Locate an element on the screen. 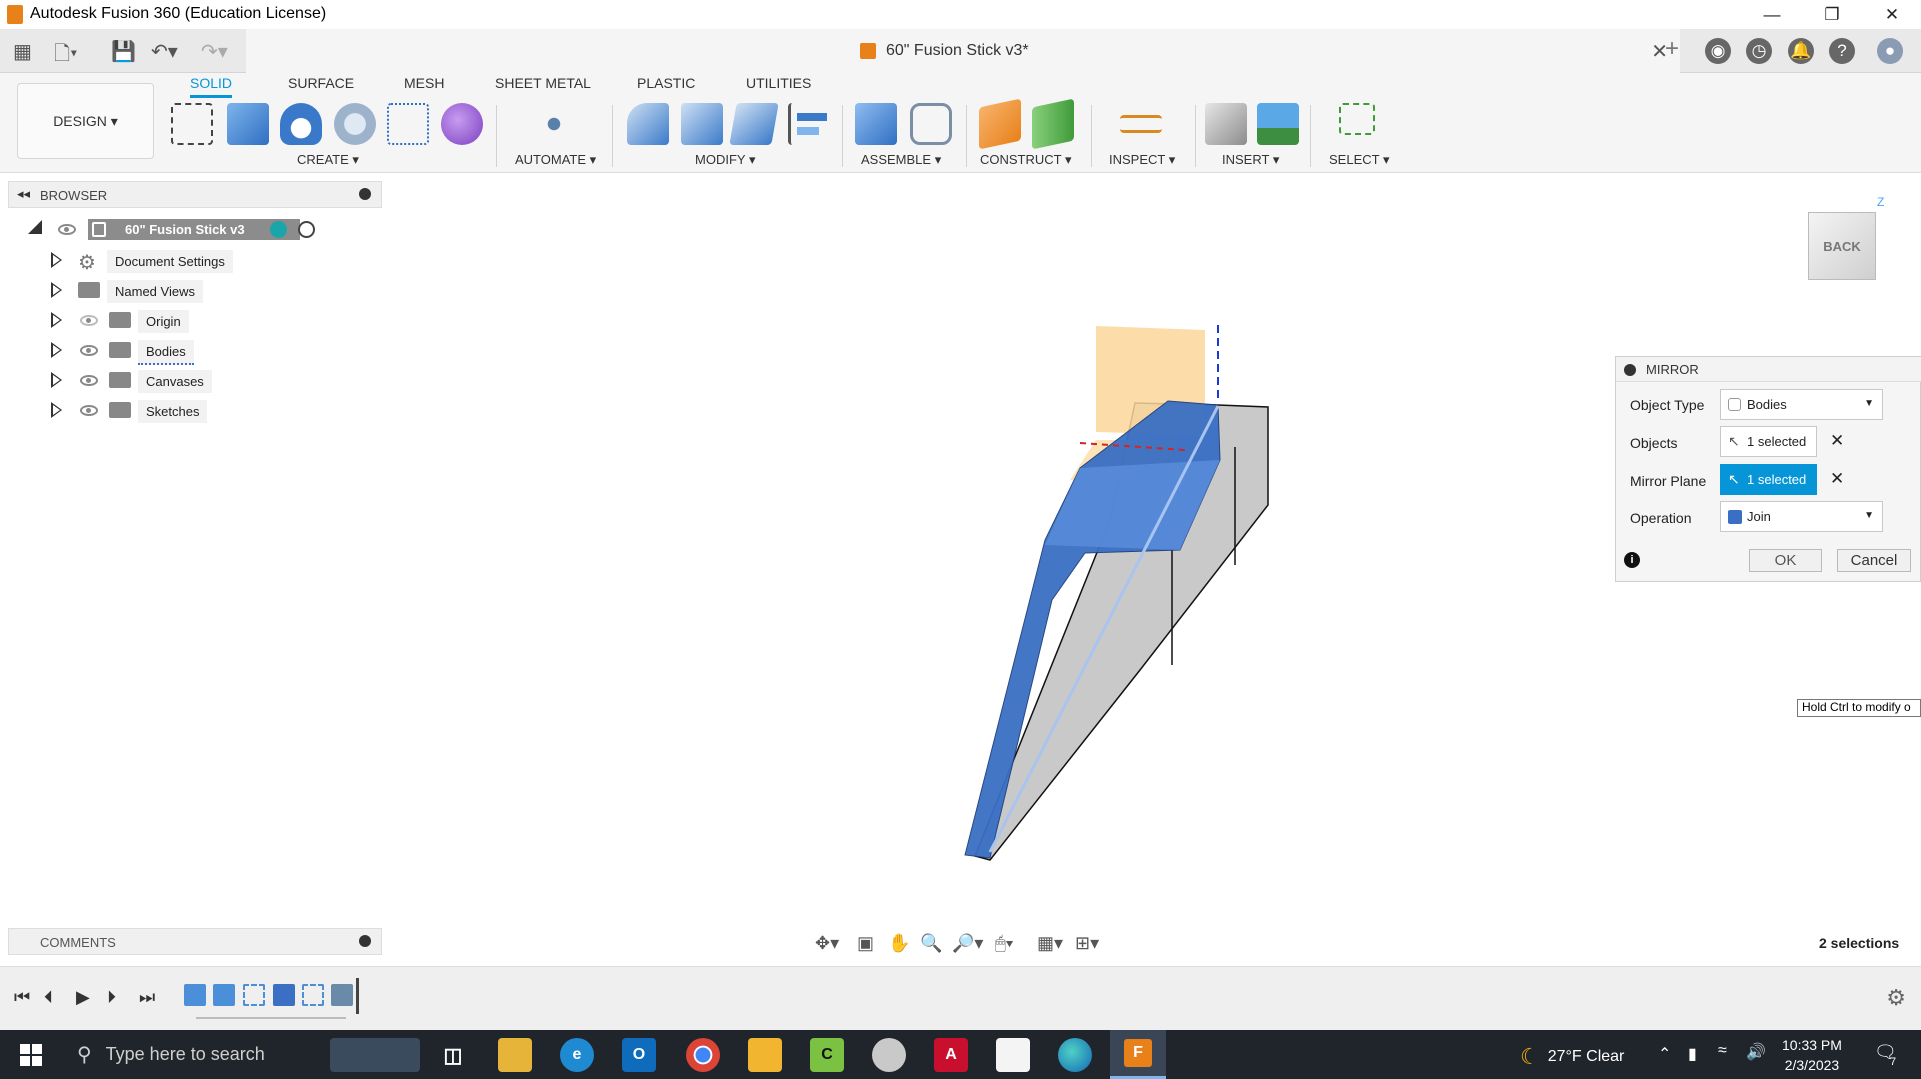  workspace-switcher: DESIGN ▾ is located at coordinates (85, 121).